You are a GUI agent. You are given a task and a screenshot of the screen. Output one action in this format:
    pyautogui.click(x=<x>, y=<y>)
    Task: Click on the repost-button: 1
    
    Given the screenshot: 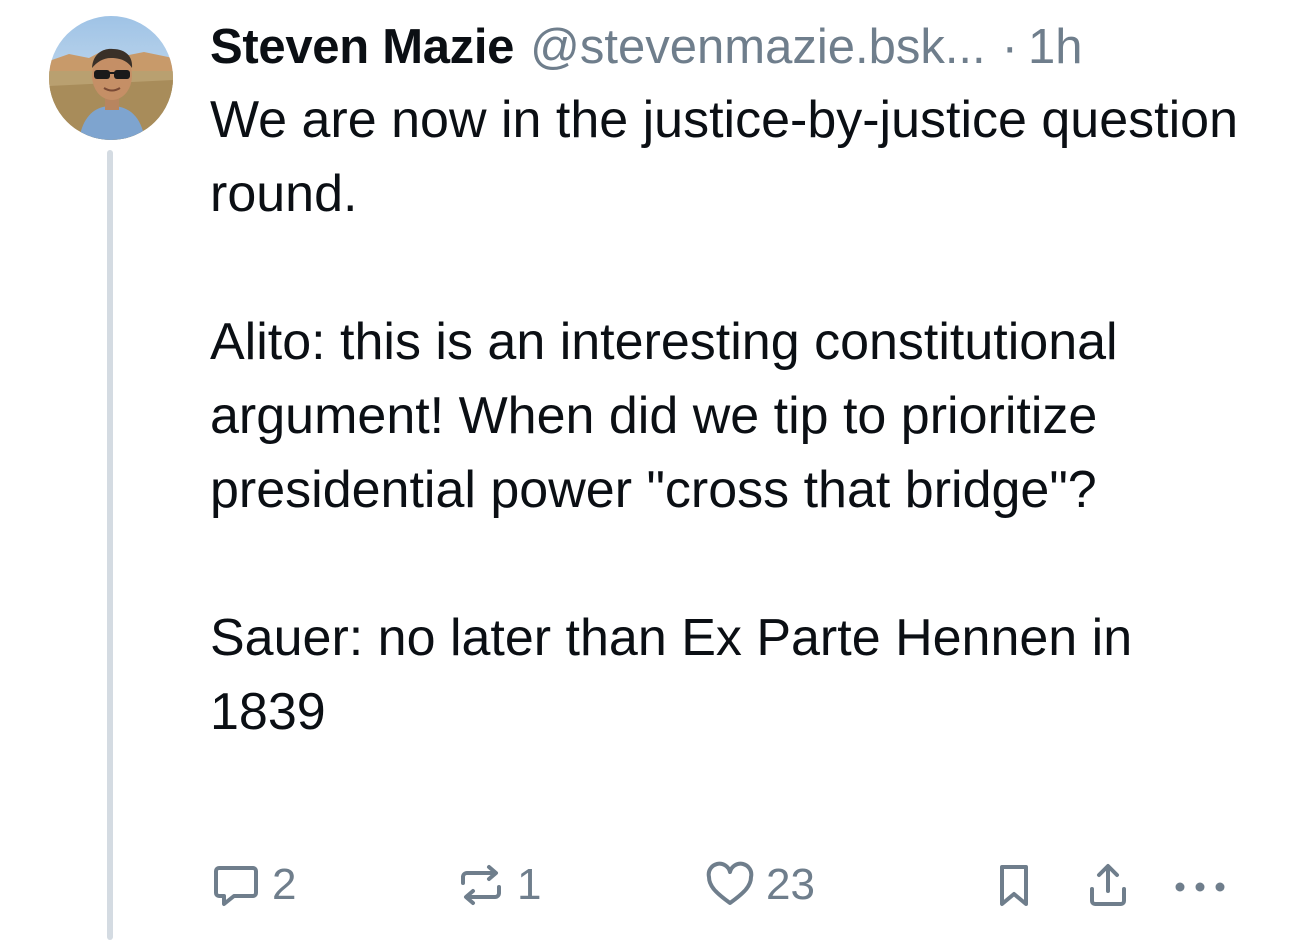 What is the action you would take?
    pyautogui.click(x=498, y=885)
    